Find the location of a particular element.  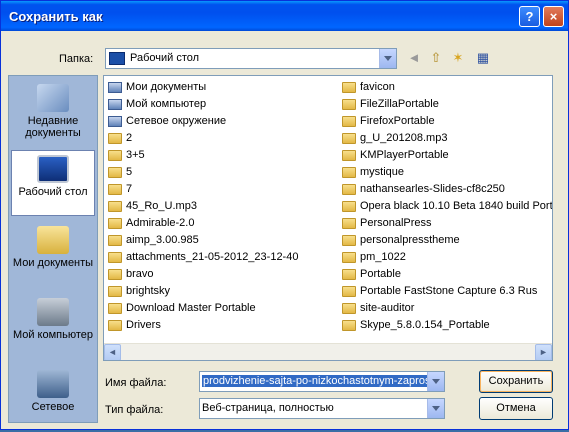

place-desktop: Рабочий стол is located at coordinates (53, 183).